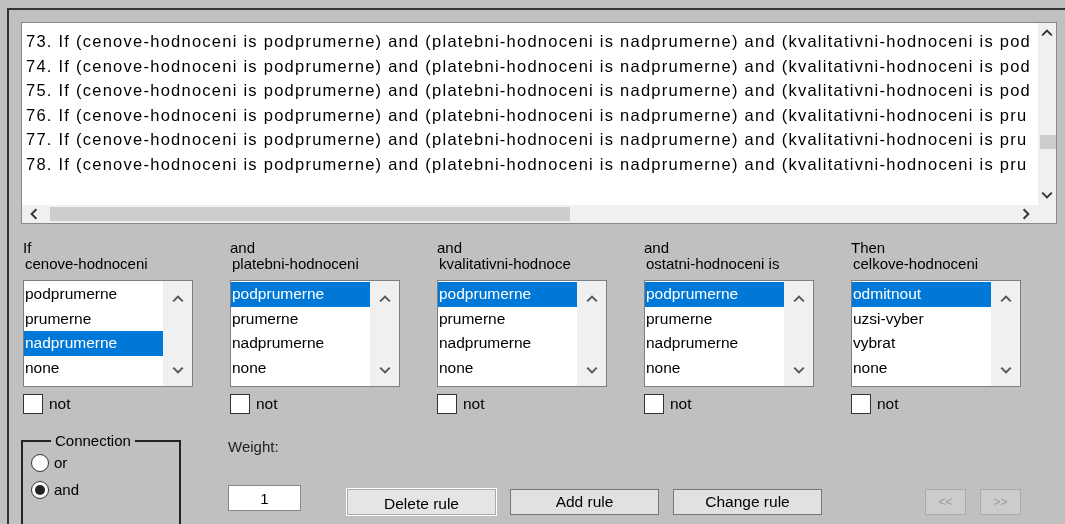 This screenshot has width=1065, height=524. What do you see at coordinates (869, 248) in the screenshot?
I see `variable-prefix: Then` at bounding box center [869, 248].